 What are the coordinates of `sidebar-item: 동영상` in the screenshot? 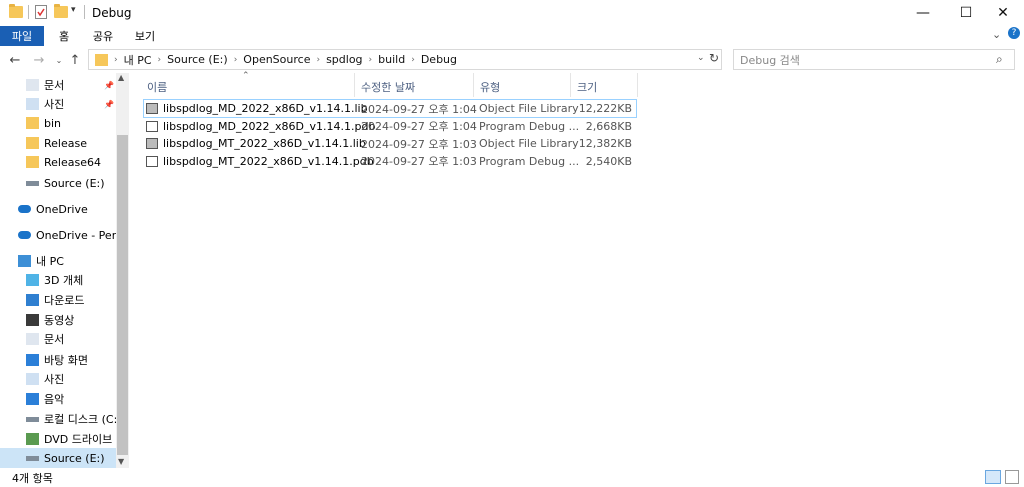 It's located at (58, 320).